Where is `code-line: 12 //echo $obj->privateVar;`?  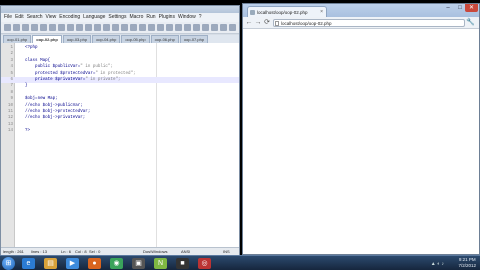
code-line: 12 //echo $obj->privateVar; is located at coordinates (120, 118).